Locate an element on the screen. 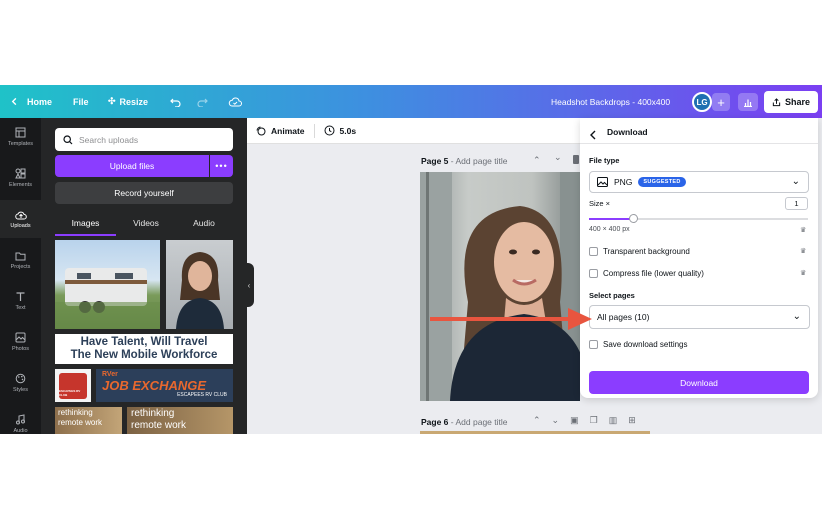  woman-headshot-image is located at coordinates (500, 286).